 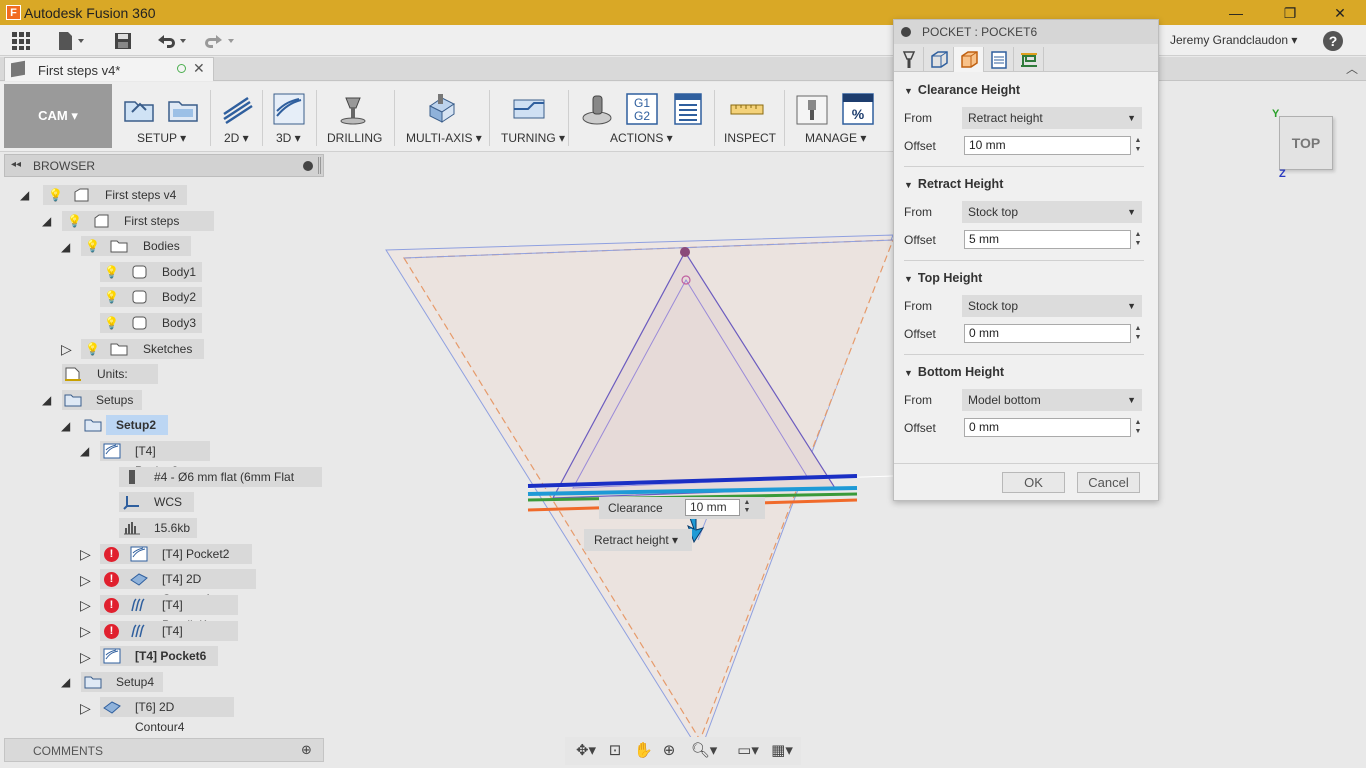 I want to click on multi-axis-menu-label: MULTI-AXIS ▾, so click(x=444, y=138).